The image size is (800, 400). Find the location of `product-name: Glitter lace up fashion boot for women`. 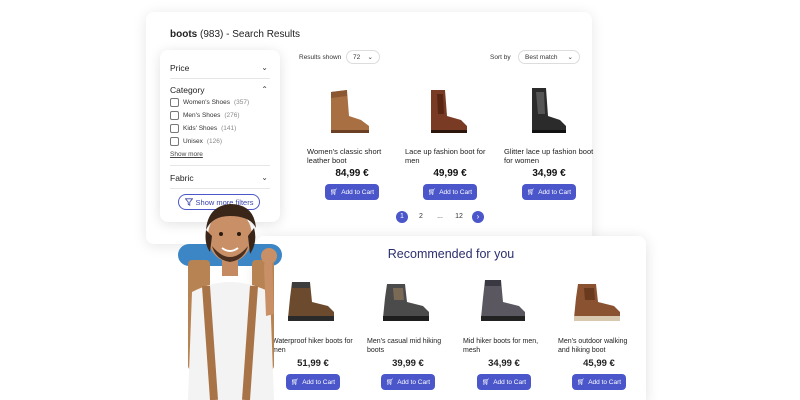

product-name: Glitter lace up fashion boot for women is located at coordinates (549, 156).